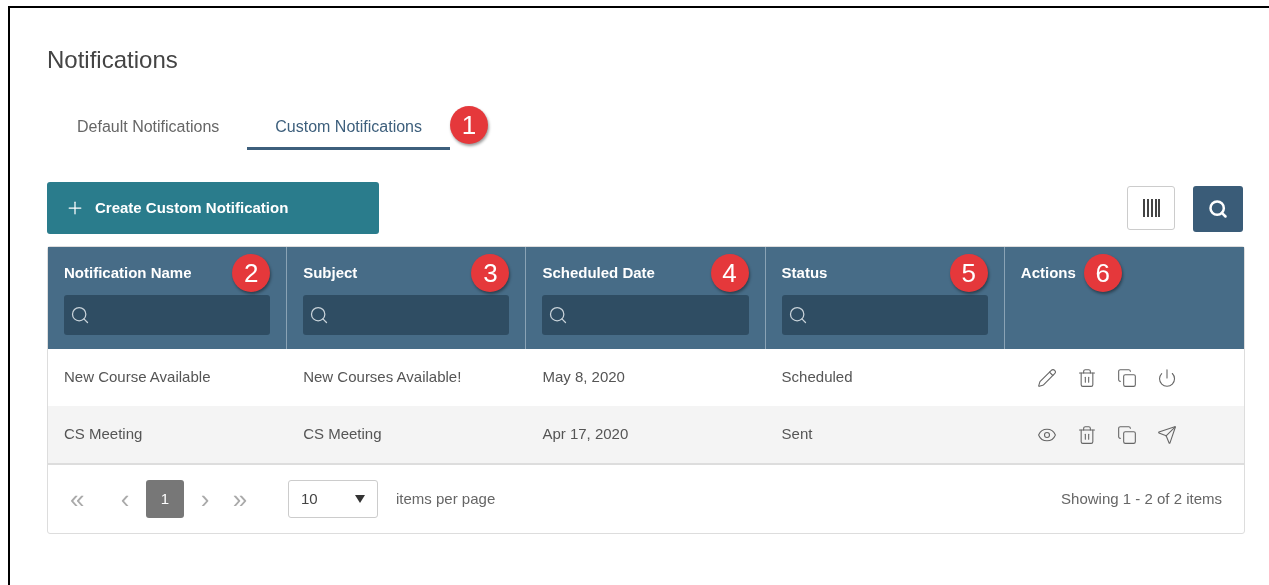  What do you see at coordinates (804, 272) in the screenshot?
I see `column-title: Status` at bounding box center [804, 272].